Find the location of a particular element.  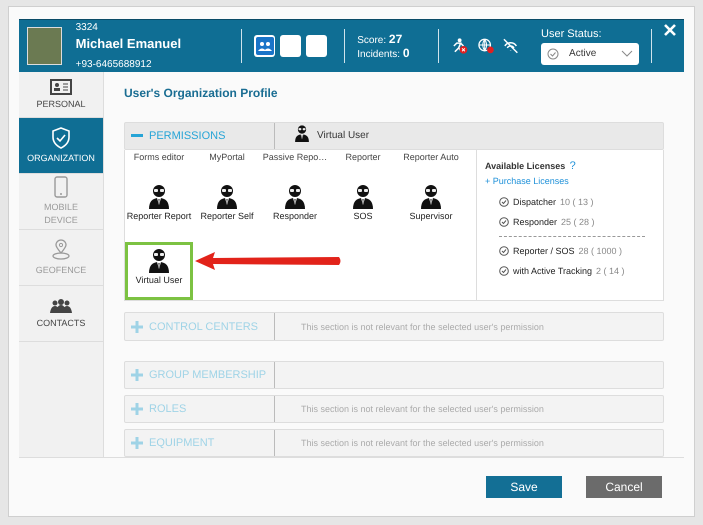

location-pin-icon is located at coordinates (61, 249).